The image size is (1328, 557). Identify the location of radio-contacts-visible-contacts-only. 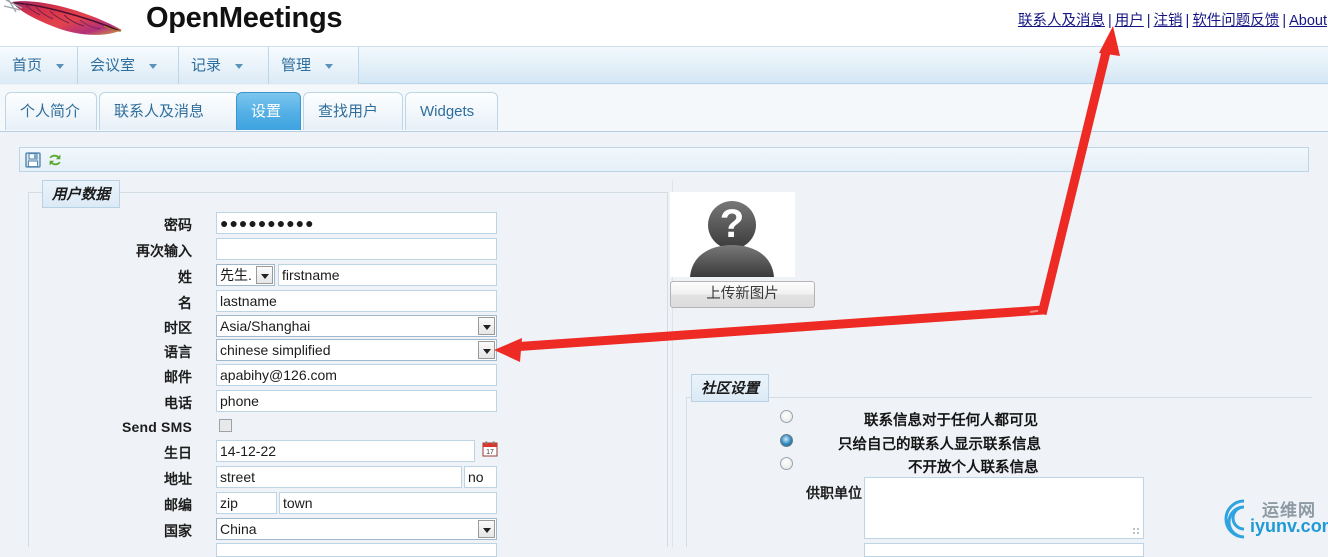
(786, 440).